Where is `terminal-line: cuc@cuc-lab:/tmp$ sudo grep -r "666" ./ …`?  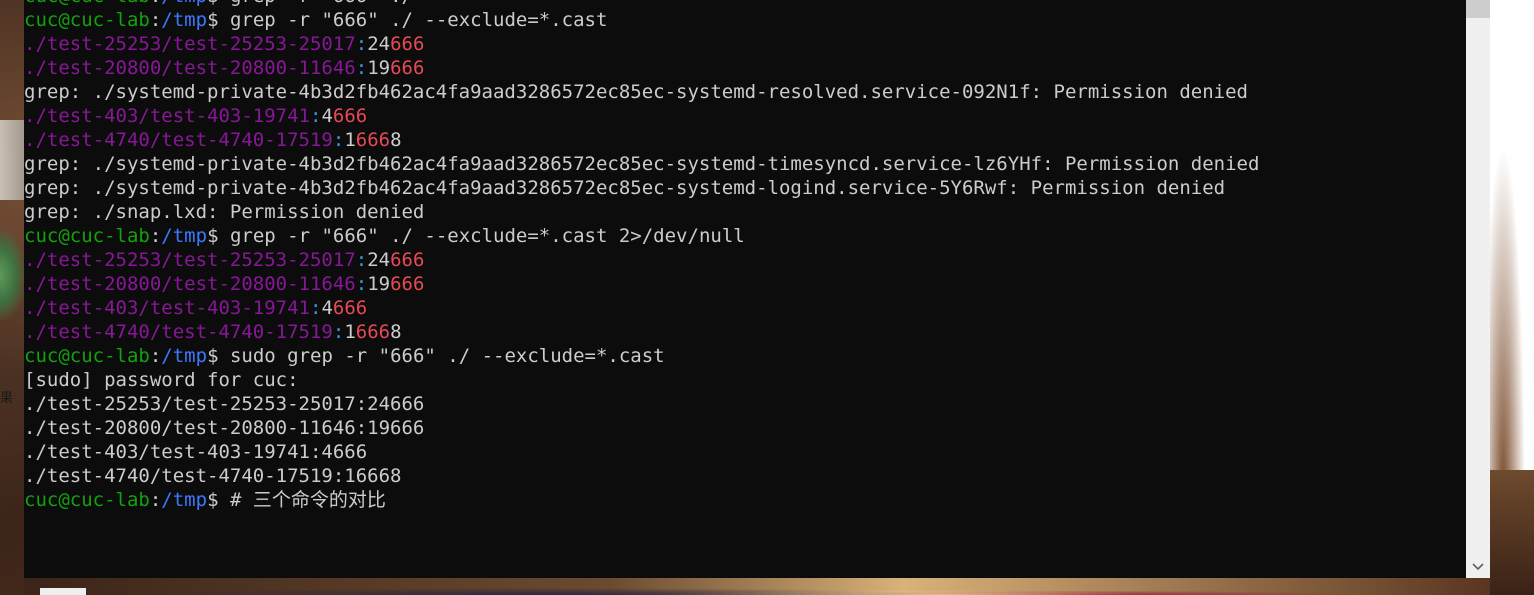 terminal-line: cuc@cuc-lab:/tmp$ sudo grep -r "666" ./ … is located at coordinates (744, 356).